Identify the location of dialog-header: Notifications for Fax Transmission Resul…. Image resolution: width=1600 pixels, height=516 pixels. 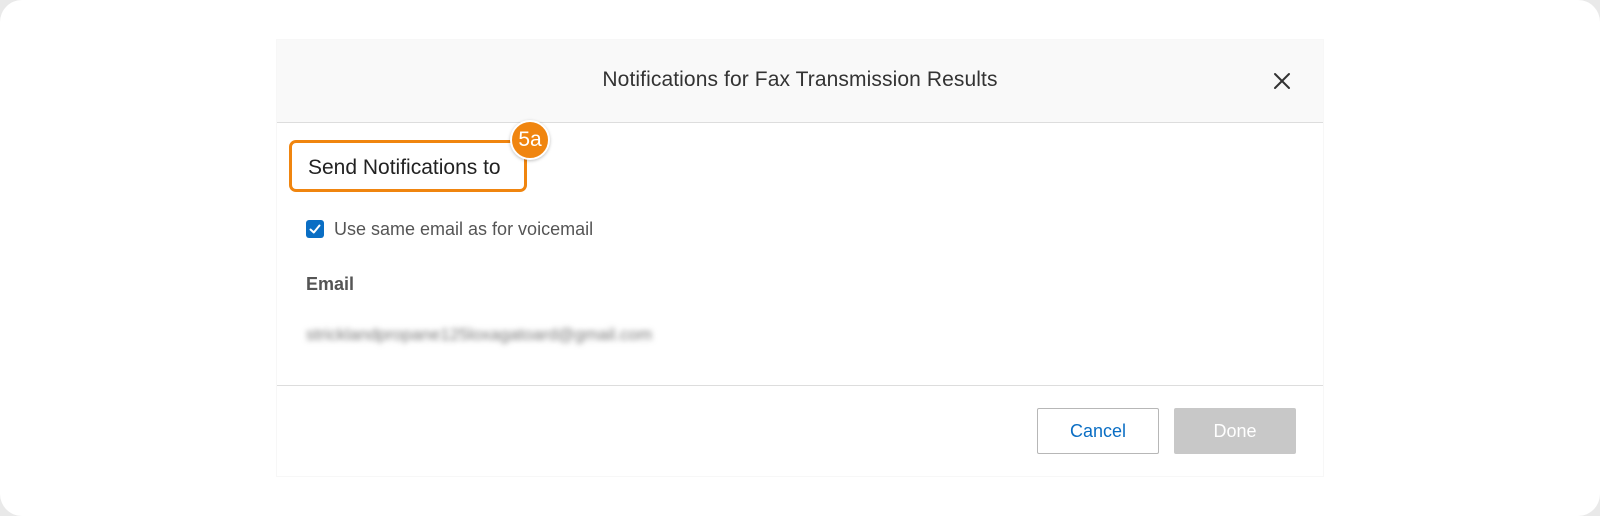
(800, 81).